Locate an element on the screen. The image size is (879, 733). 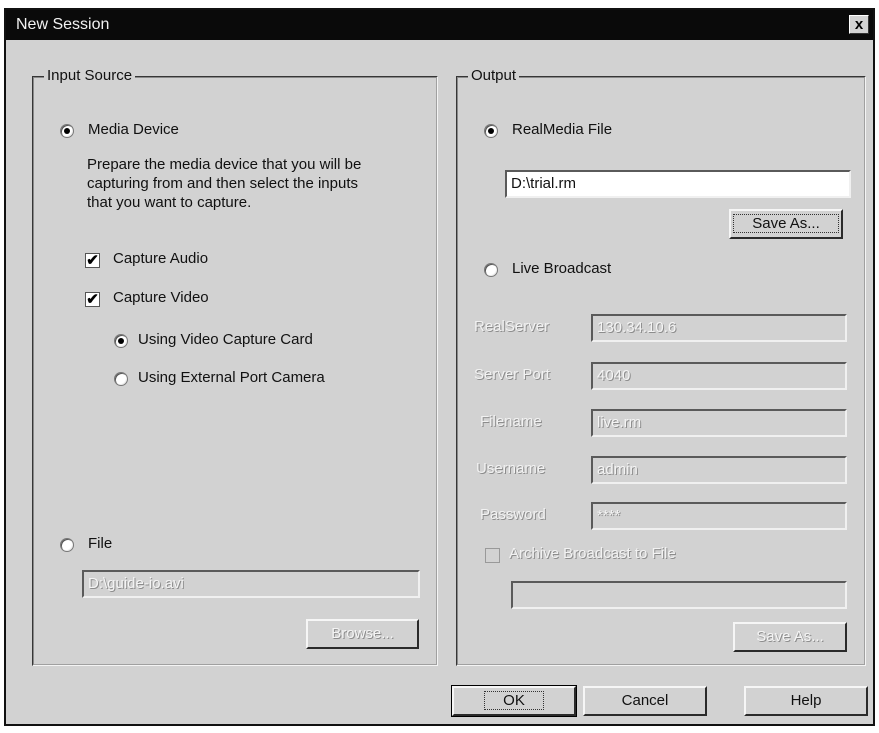
capture-video-checkbox: ✔ is located at coordinates (92, 299).